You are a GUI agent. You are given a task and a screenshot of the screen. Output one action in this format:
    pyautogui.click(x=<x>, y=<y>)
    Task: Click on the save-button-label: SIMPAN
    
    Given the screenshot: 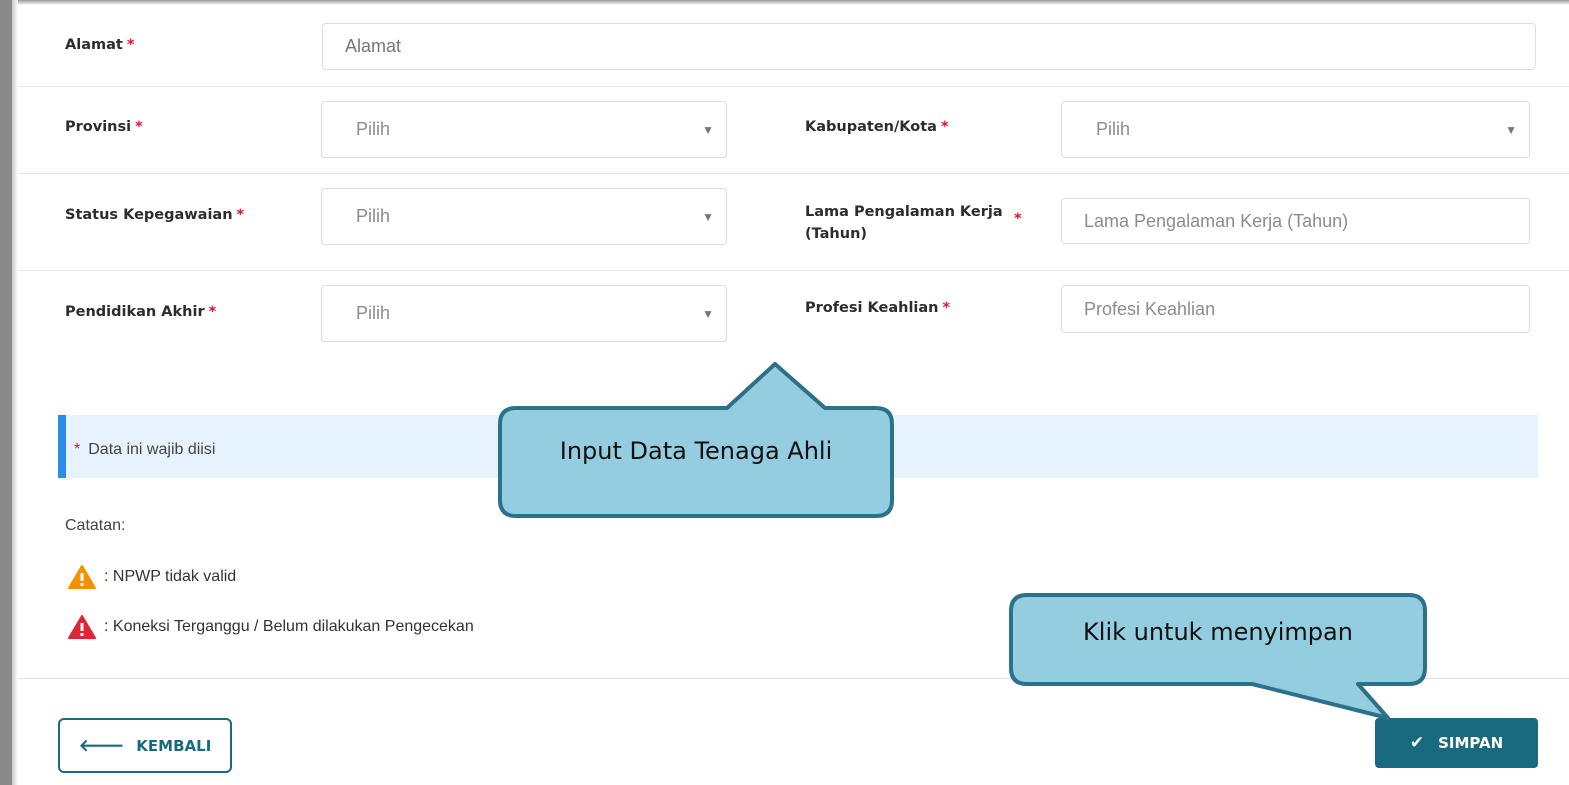 What is the action you would take?
    pyautogui.click(x=1471, y=743)
    